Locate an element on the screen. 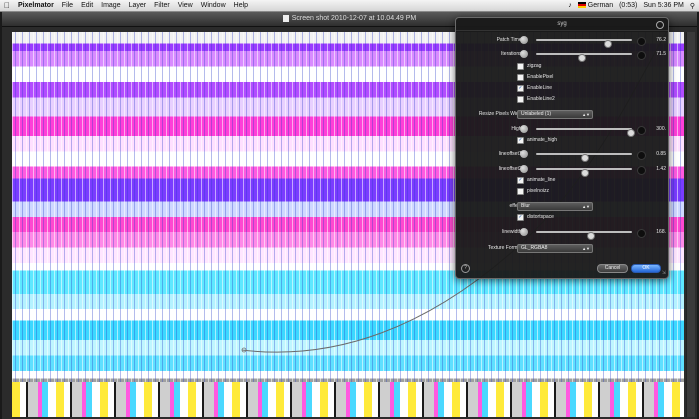 This screenshot has height=419, width=699. iterations-connector-icon is located at coordinates (641, 55).